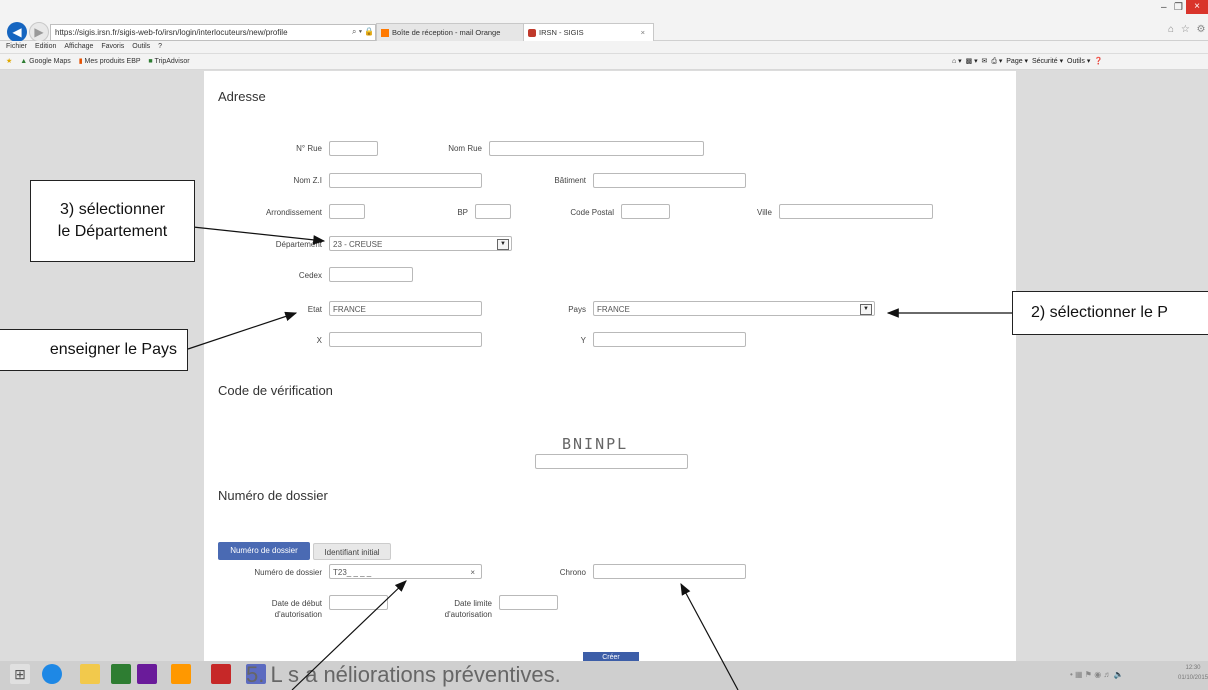 This screenshot has width=1208, height=690. Describe the element at coordinates (112, 221) in the screenshot. I see `callout-step3: 3) sélectionner le Département` at that location.